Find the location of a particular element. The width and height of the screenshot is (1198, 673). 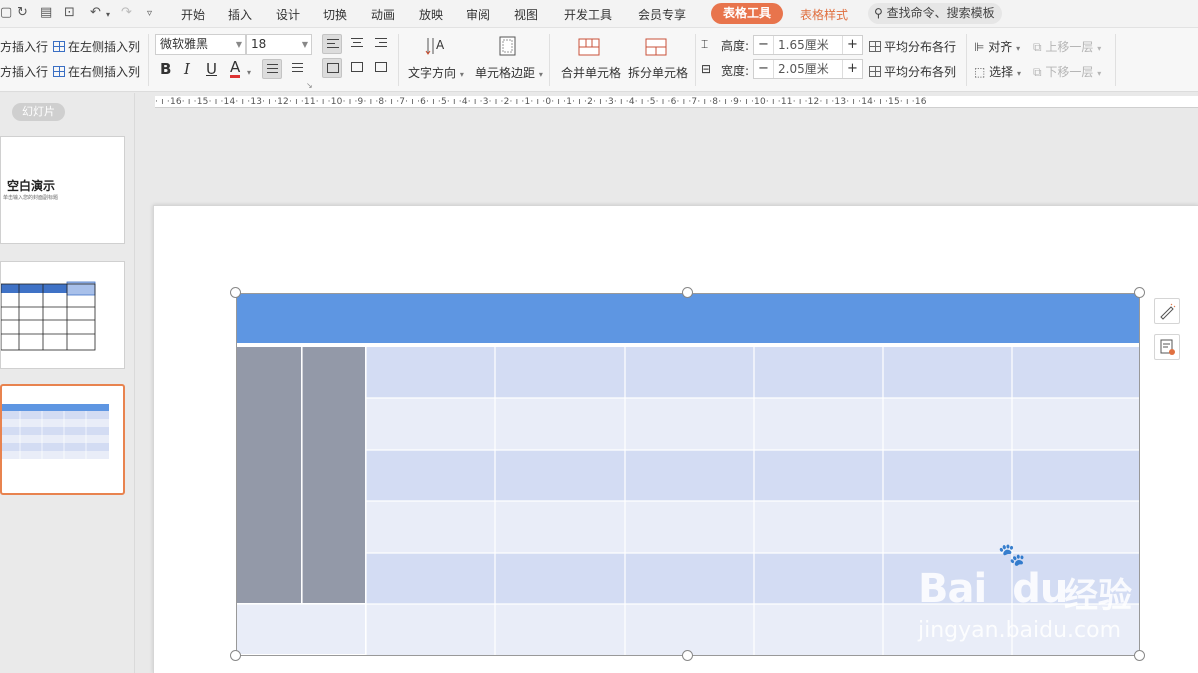

redo-icon: ↷ is located at coordinates (126, 12).